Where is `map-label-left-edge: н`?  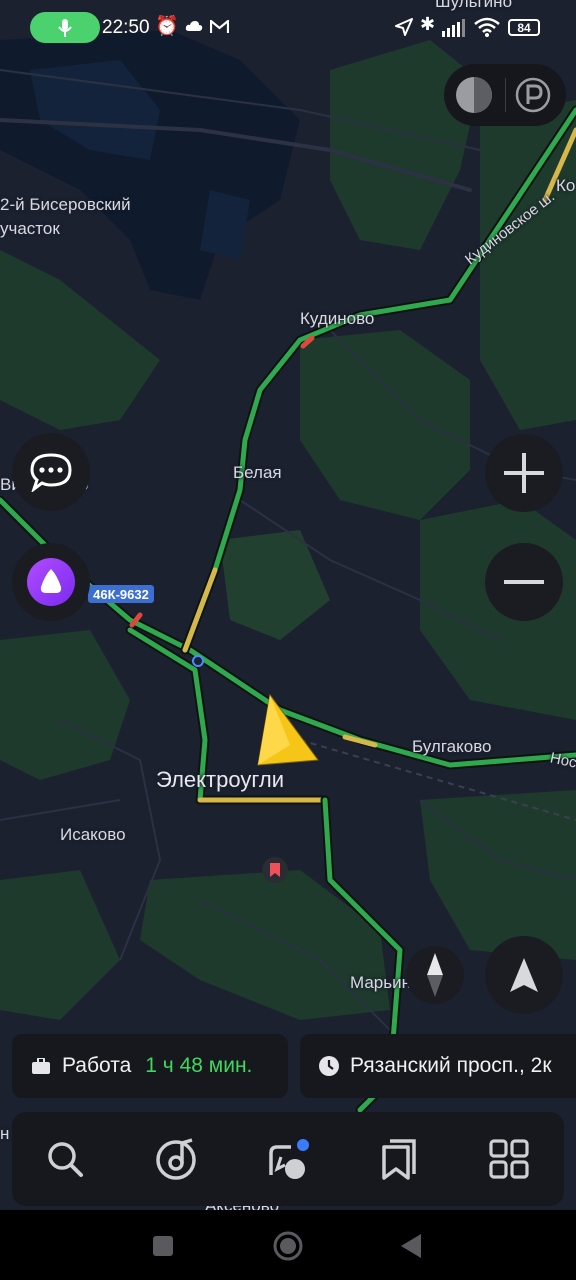 map-label-left-edge: н is located at coordinates (5, 1133).